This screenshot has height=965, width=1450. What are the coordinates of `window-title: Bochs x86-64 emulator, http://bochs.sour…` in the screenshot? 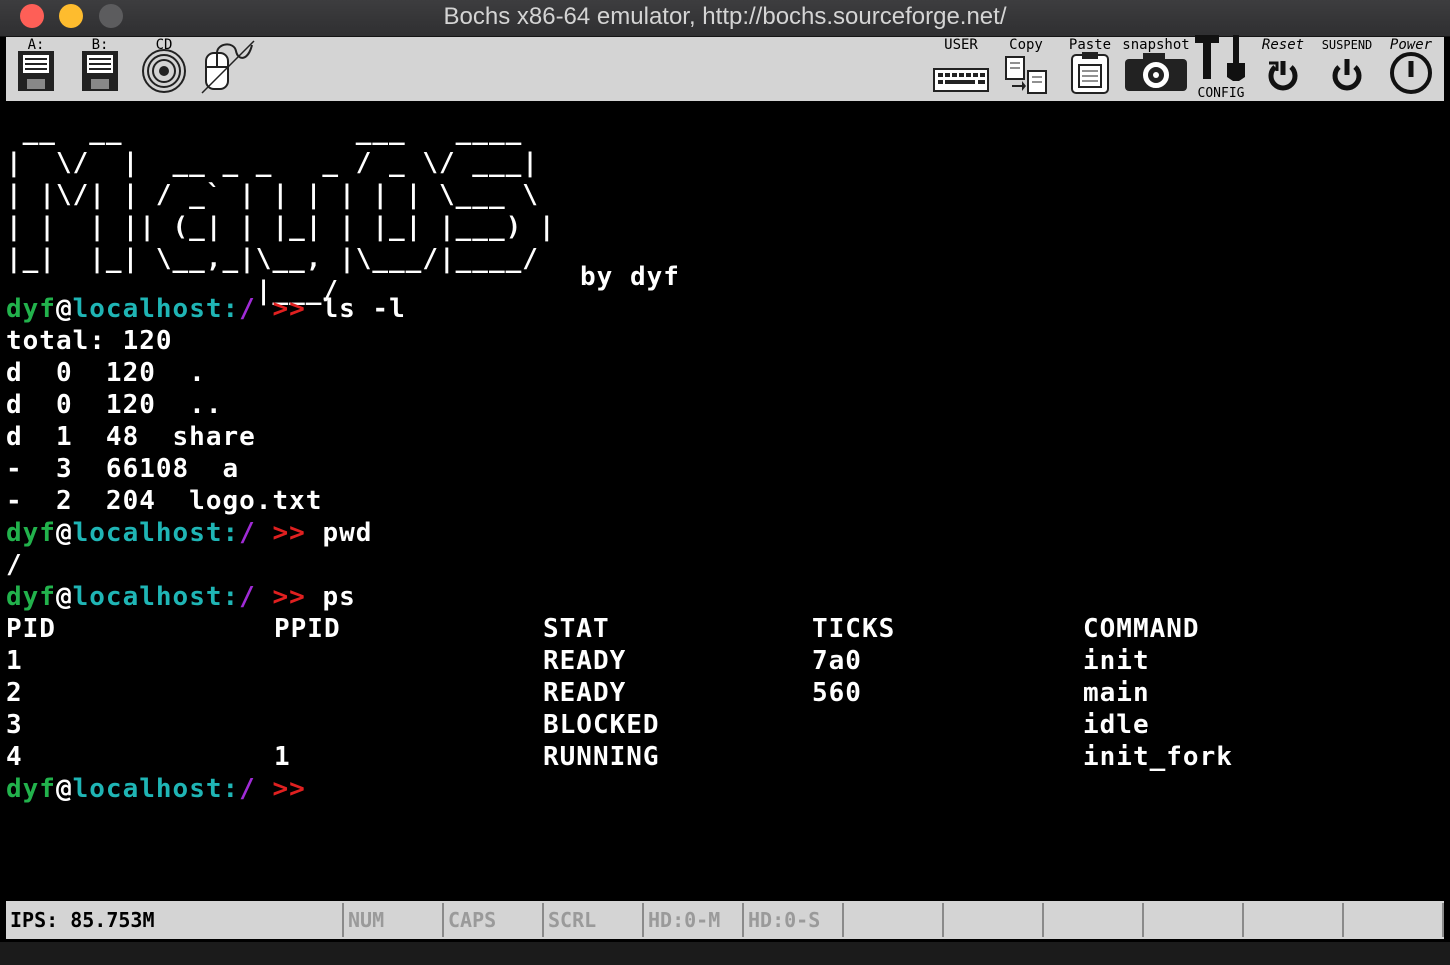 It's located at (725, 16).